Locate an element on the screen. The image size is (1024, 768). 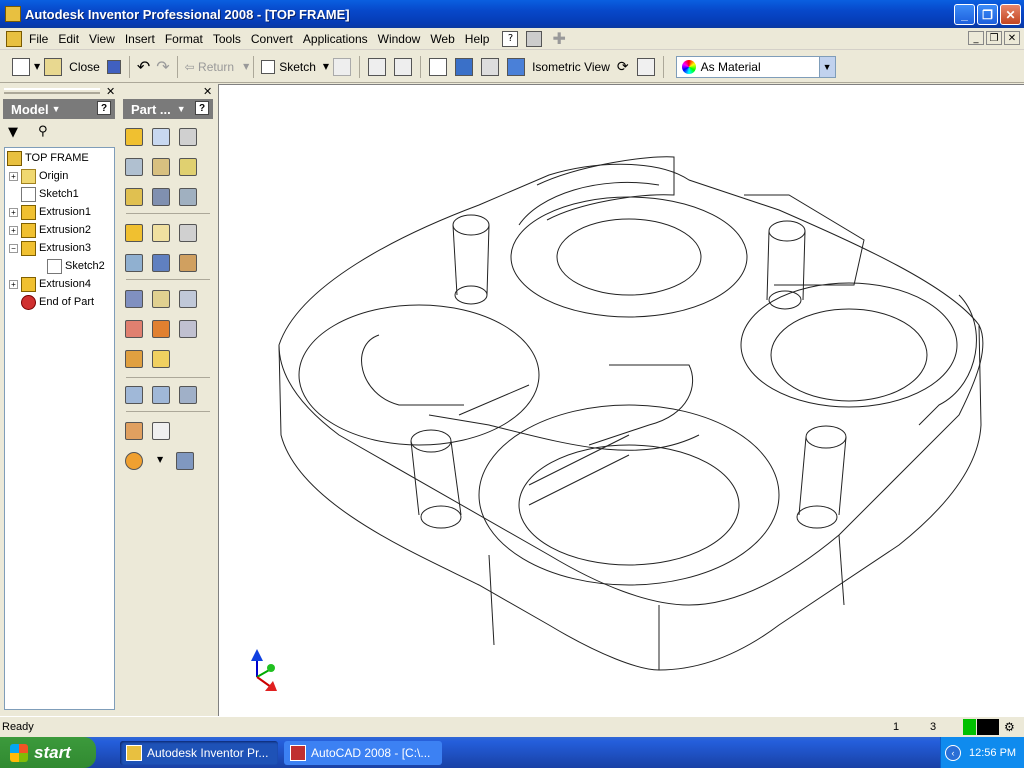
sketch-button: Sketch is located at coordinates (288, 67).